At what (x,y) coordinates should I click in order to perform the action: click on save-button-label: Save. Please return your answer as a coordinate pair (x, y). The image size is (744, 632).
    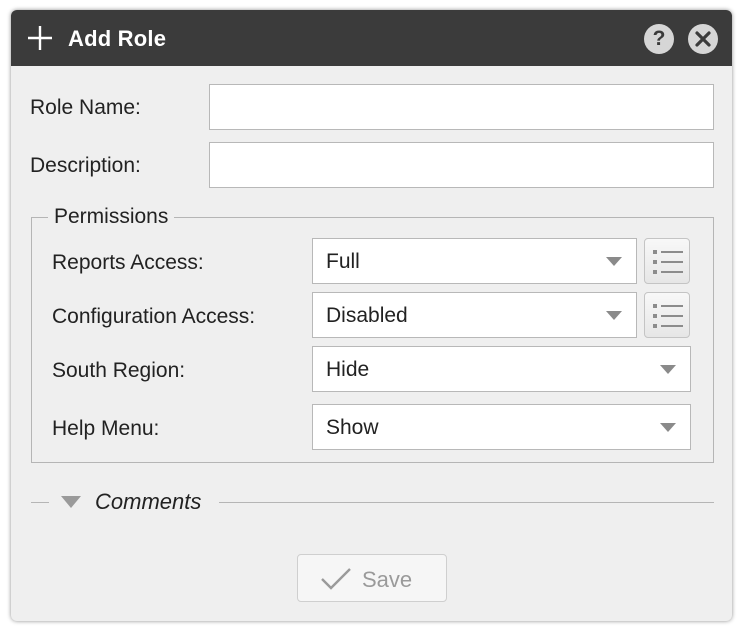
    Looking at the image, I should click on (387, 579).